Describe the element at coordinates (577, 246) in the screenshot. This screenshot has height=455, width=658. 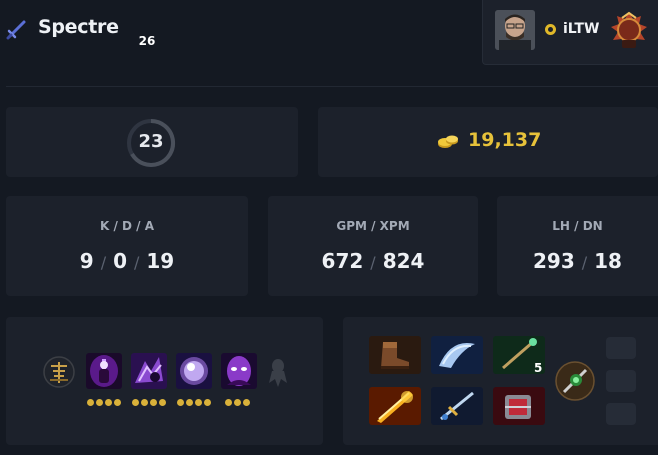
I see `lh-dn-card` at that location.